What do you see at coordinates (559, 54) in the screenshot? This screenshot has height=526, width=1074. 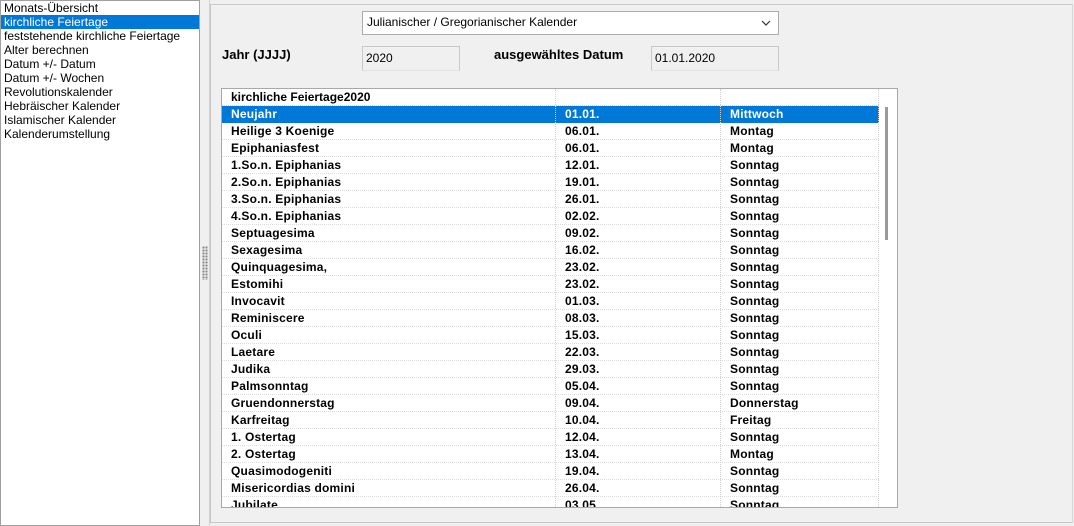 I see `selected-date-label: ausgewähltes Datum` at bounding box center [559, 54].